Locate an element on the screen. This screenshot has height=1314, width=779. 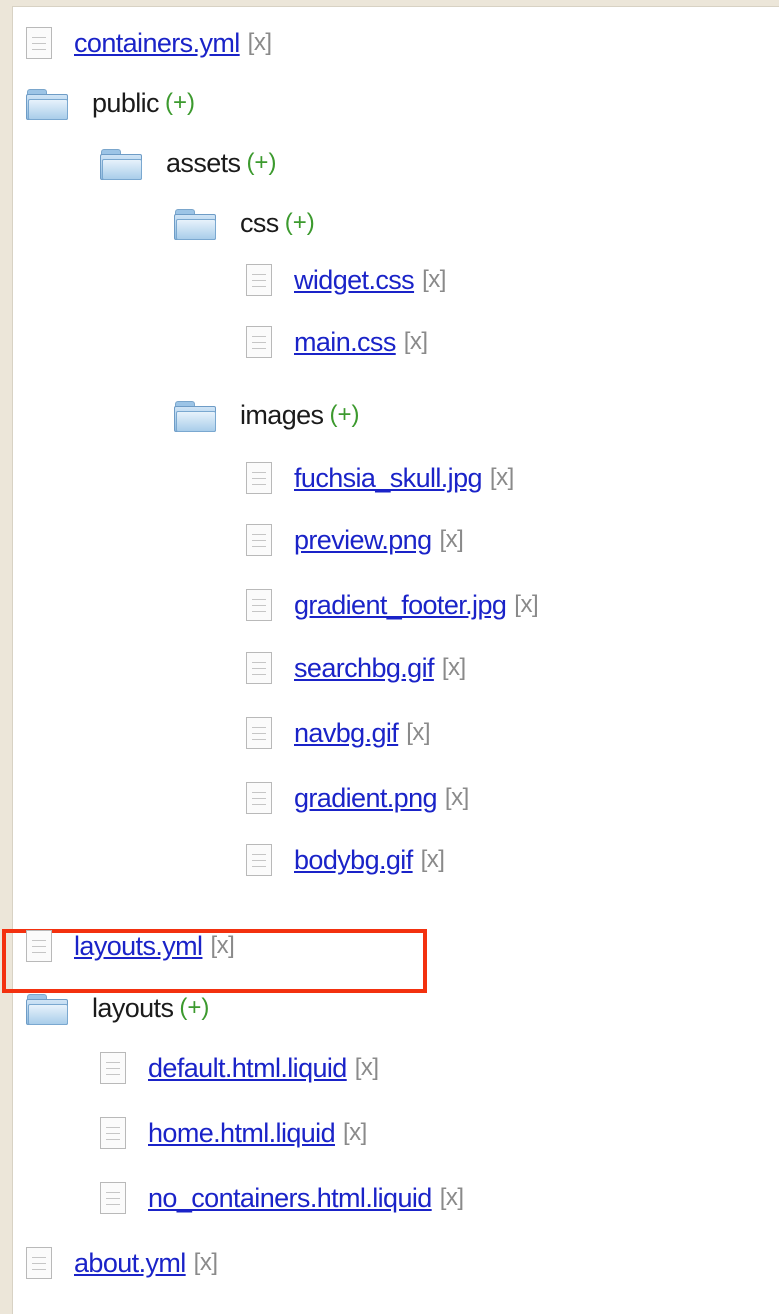
file-row-main-css: main.css [x] is located at coordinates (337, 342).